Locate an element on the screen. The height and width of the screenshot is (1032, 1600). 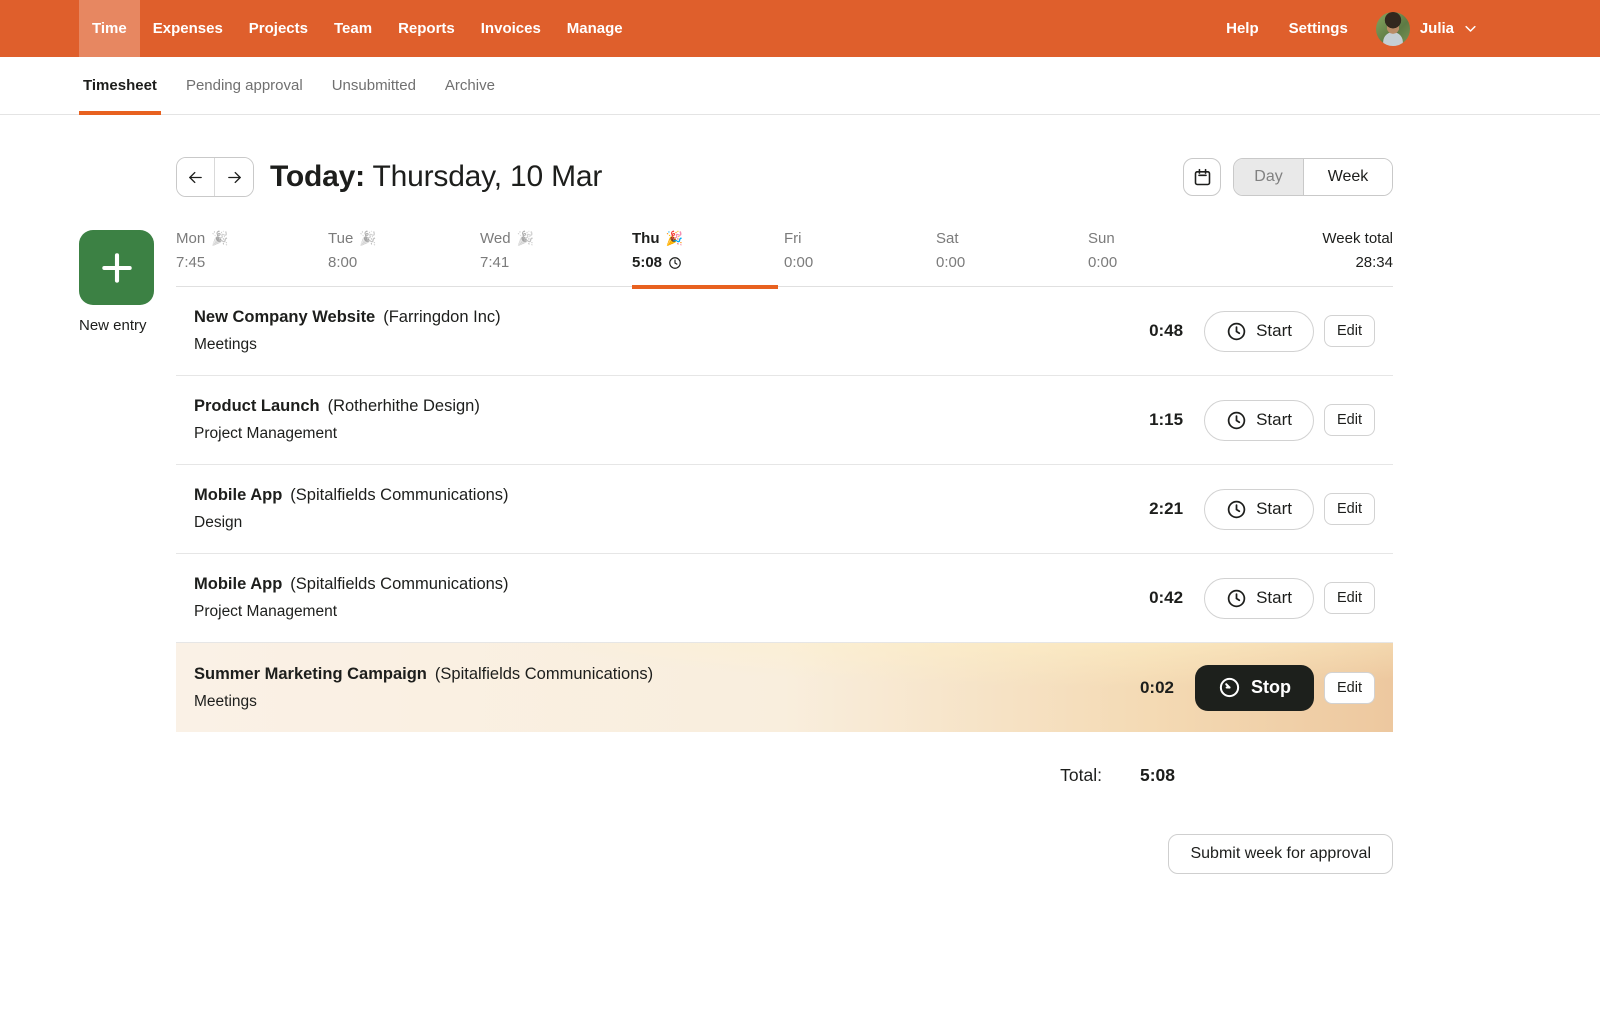
entry-client: (Rotherhithe Design) is located at coordinates (403, 406).